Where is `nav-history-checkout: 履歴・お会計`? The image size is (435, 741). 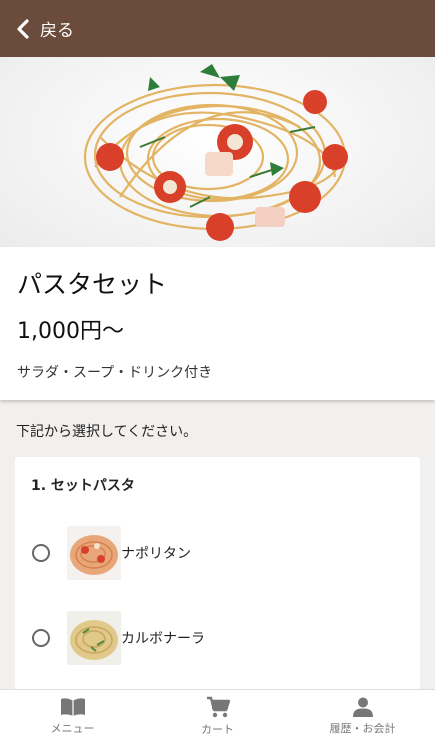 nav-history-checkout: 履歴・お会計 is located at coordinates (362, 715).